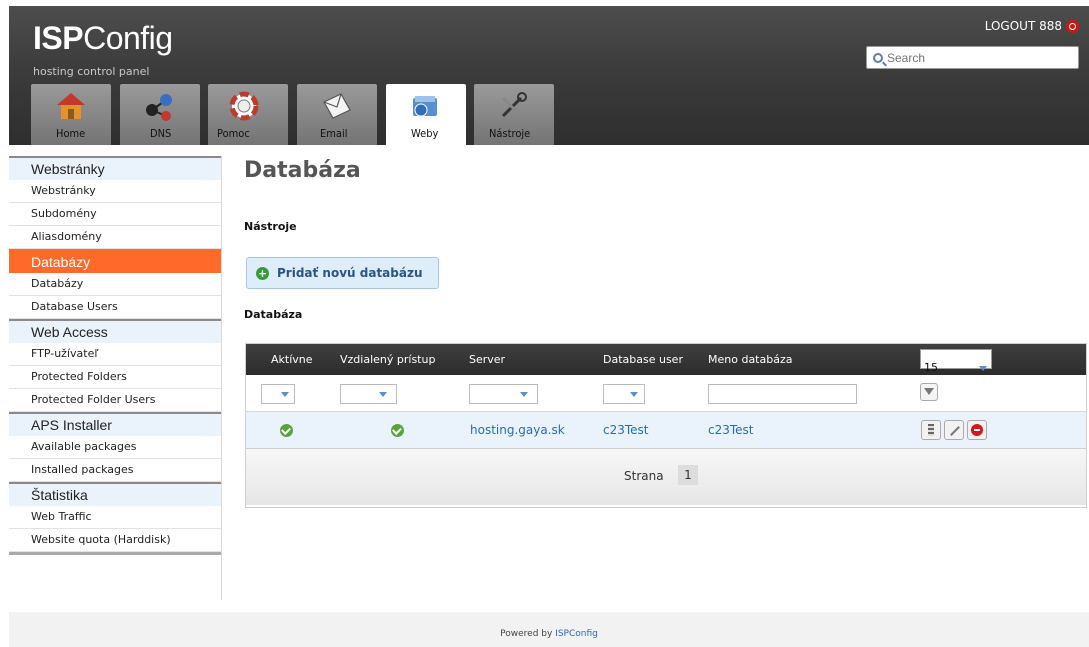 Image resolution: width=1089 pixels, height=647 pixels. What do you see at coordinates (425, 106) in the screenshot?
I see `web-folder-icon` at bounding box center [425, 106].